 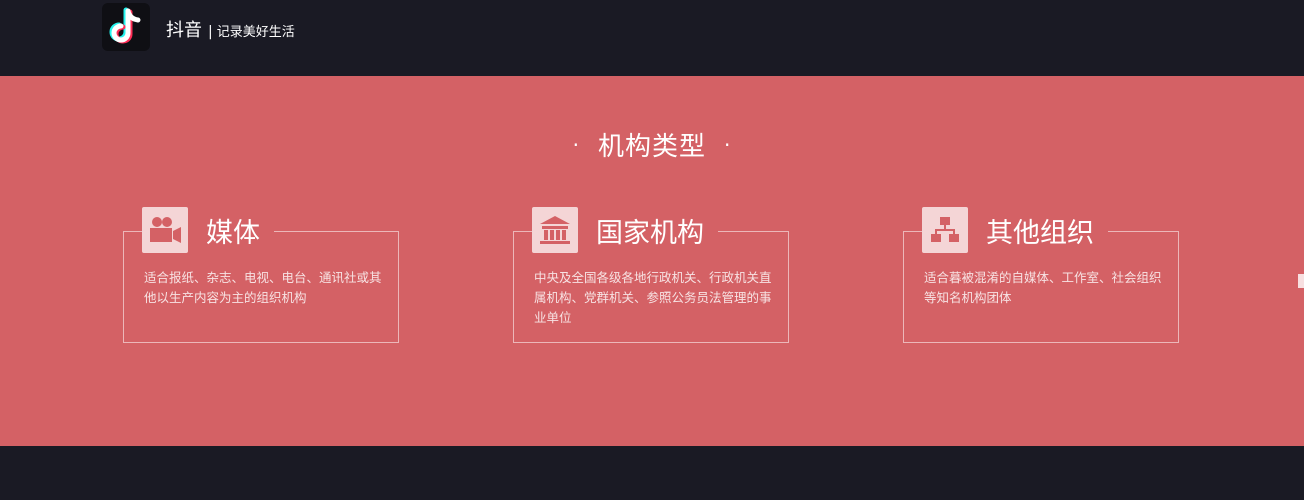 I want to click on card-media-description: 适合报纸、杂志、电视、电台、通讯社或其他以生产内容为主的组织机构, so click(x=263, y=287).